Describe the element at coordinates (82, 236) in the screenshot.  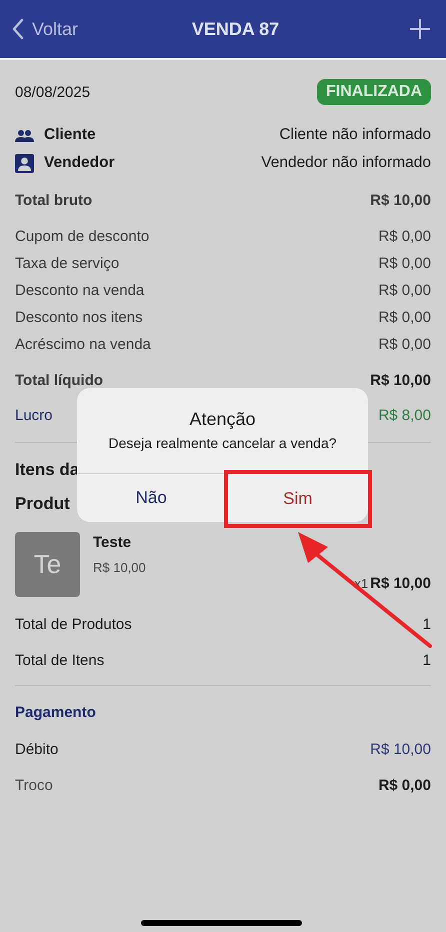
I see `field-label: Cupom de desconto` at that location.